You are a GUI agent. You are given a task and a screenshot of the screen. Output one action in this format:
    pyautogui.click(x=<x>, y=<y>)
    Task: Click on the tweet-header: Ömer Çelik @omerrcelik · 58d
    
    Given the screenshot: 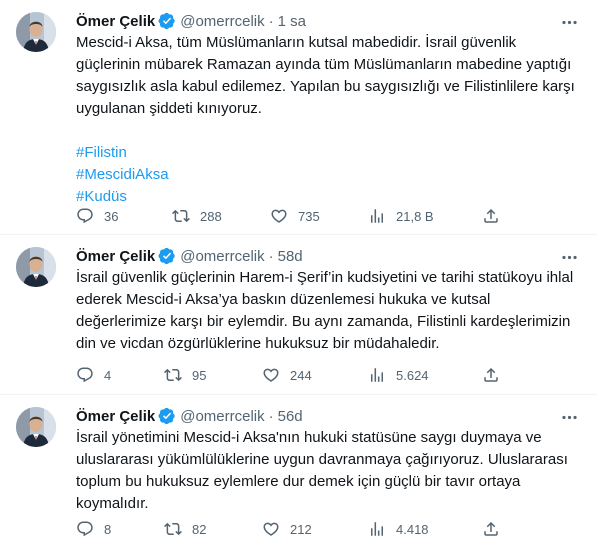 What is the action you would take?
    pyautogui.click(x=316, y=256)
    